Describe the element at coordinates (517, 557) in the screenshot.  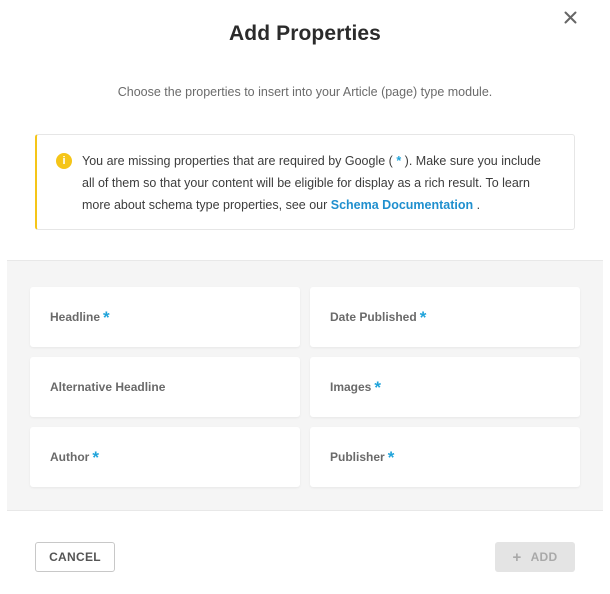
I see `plus-icon: +` at that location.